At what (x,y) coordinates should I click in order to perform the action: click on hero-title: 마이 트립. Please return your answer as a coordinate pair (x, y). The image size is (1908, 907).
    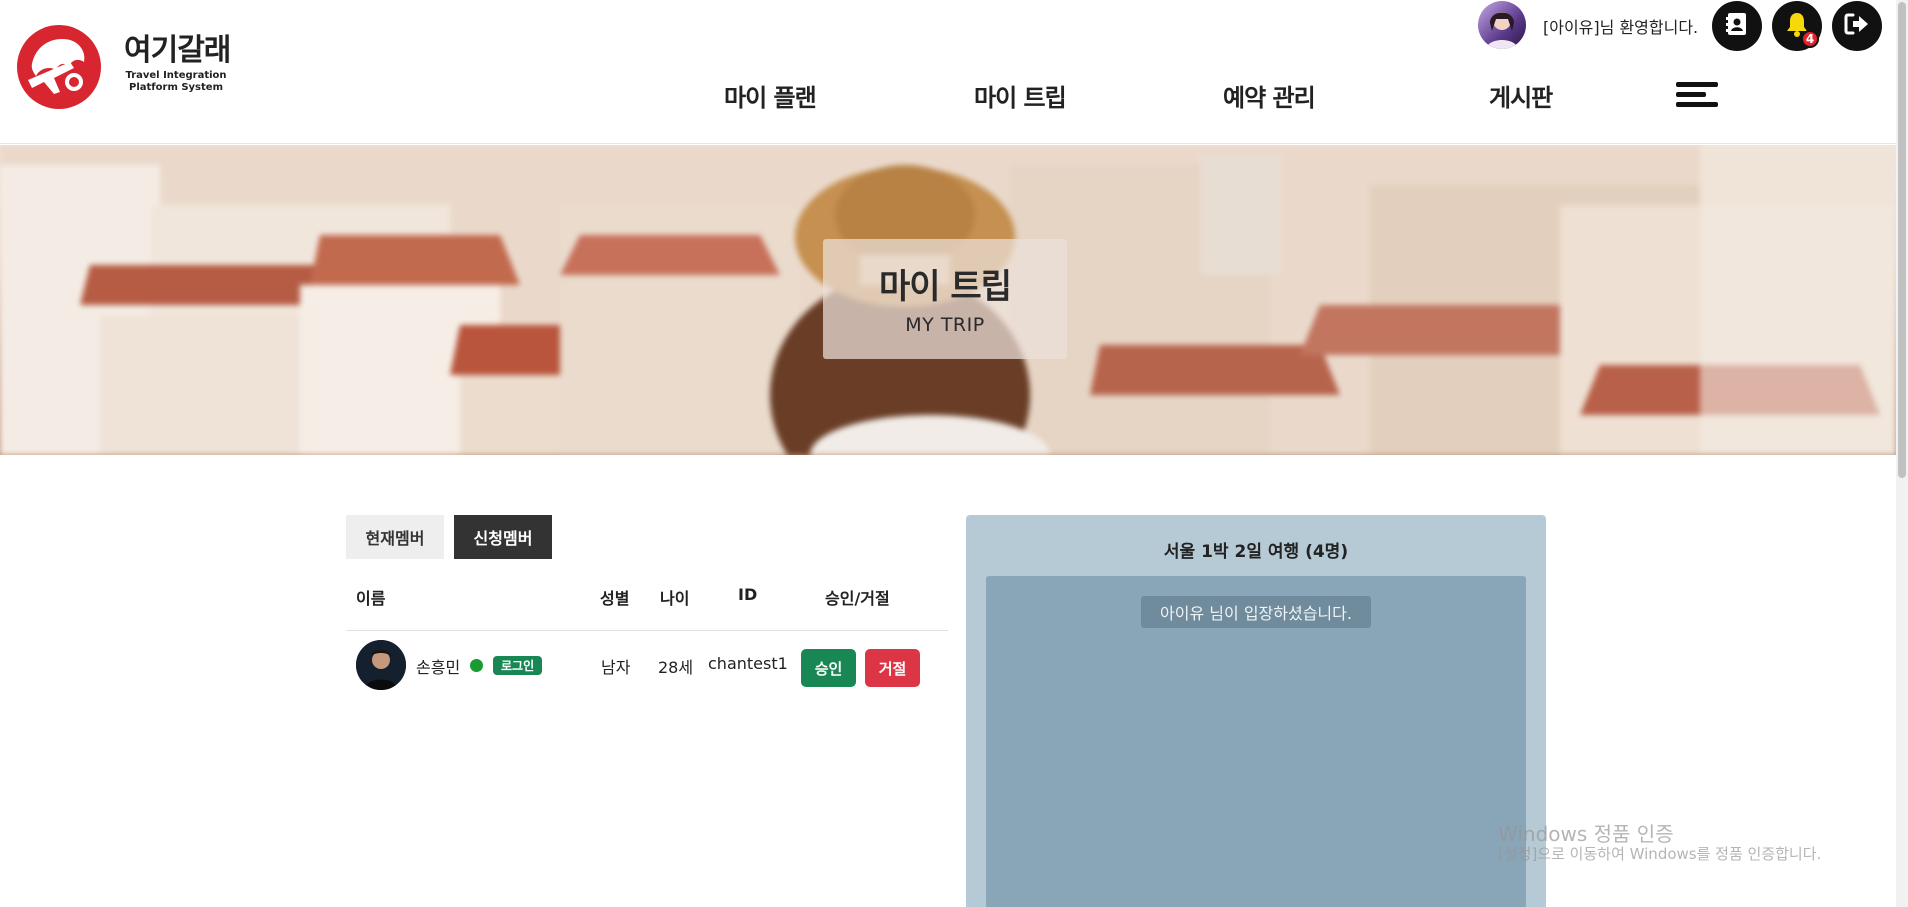
    Looking at the image, I should click on (945, 287).